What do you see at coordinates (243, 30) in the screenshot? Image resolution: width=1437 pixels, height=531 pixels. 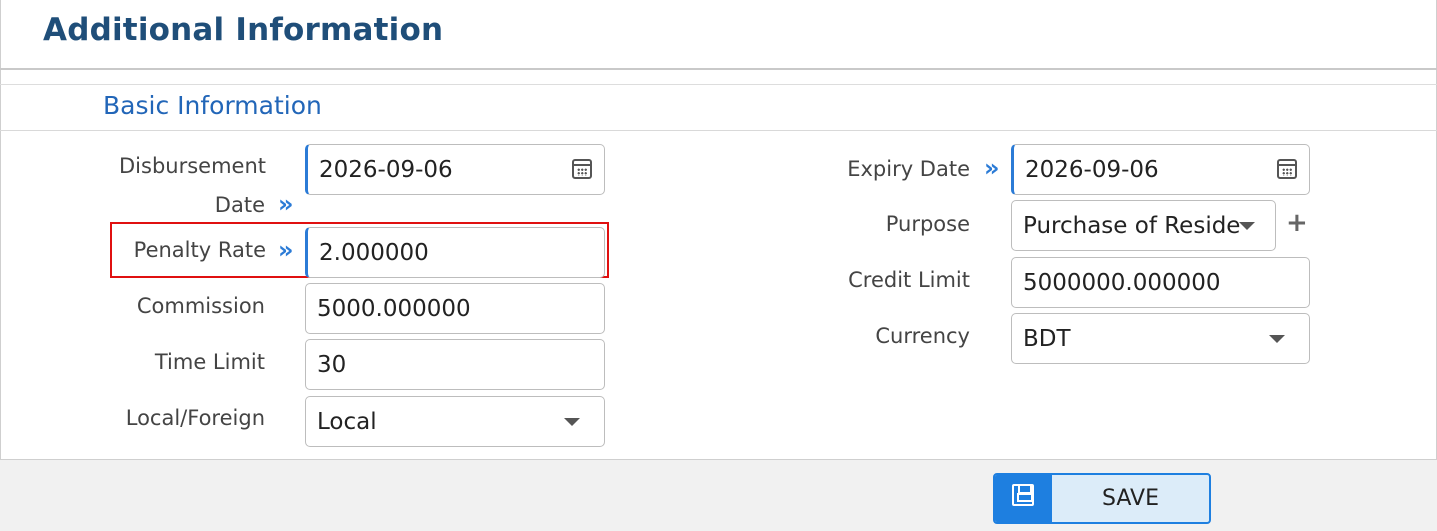 I see `page-title: Additional Information` at bounding box center [243, 30].